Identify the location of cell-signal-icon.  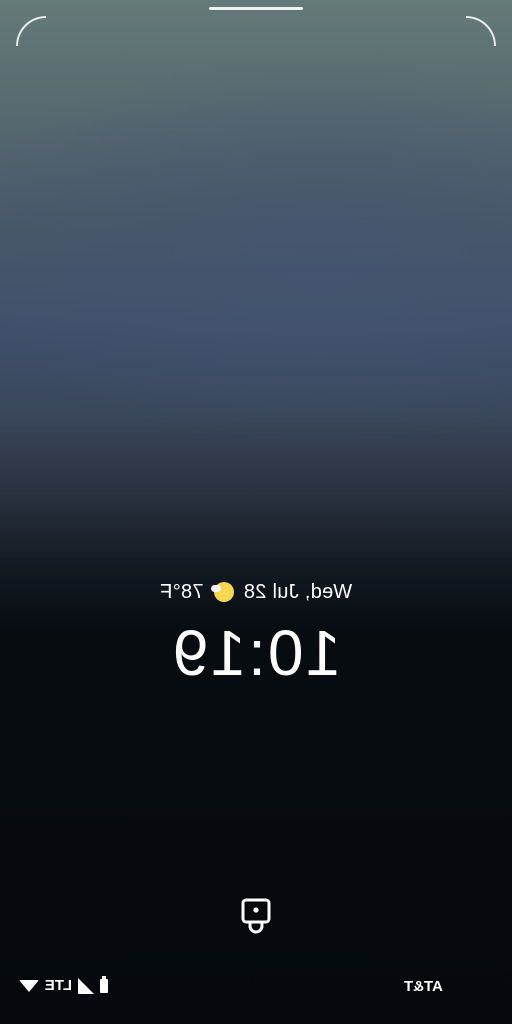
(86, 985).